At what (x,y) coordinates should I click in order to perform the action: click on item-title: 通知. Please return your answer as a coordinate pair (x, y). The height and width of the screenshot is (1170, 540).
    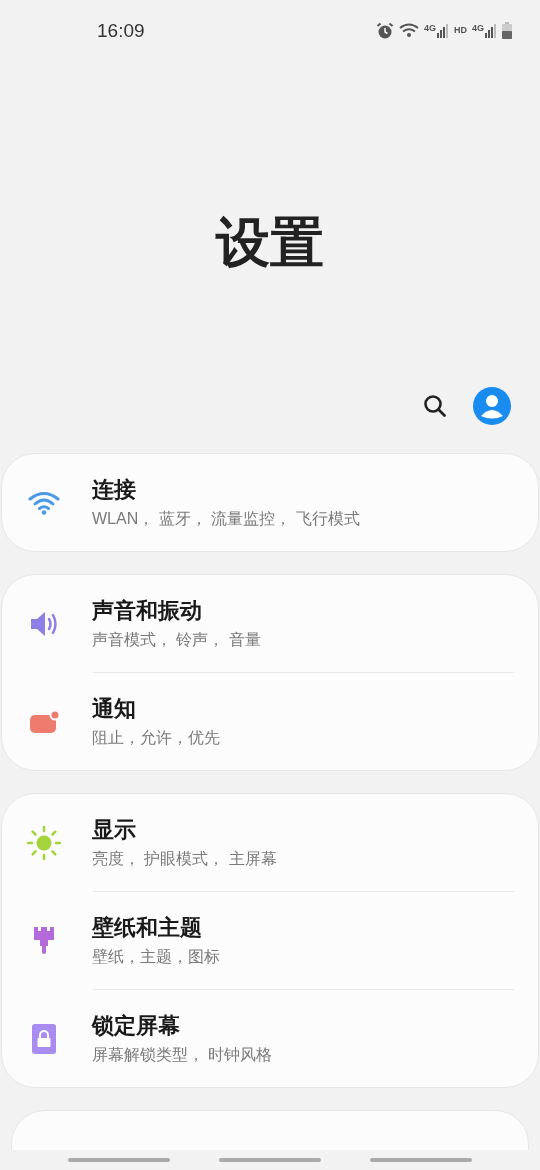
    Looking at the image, I should click on (114, 708).